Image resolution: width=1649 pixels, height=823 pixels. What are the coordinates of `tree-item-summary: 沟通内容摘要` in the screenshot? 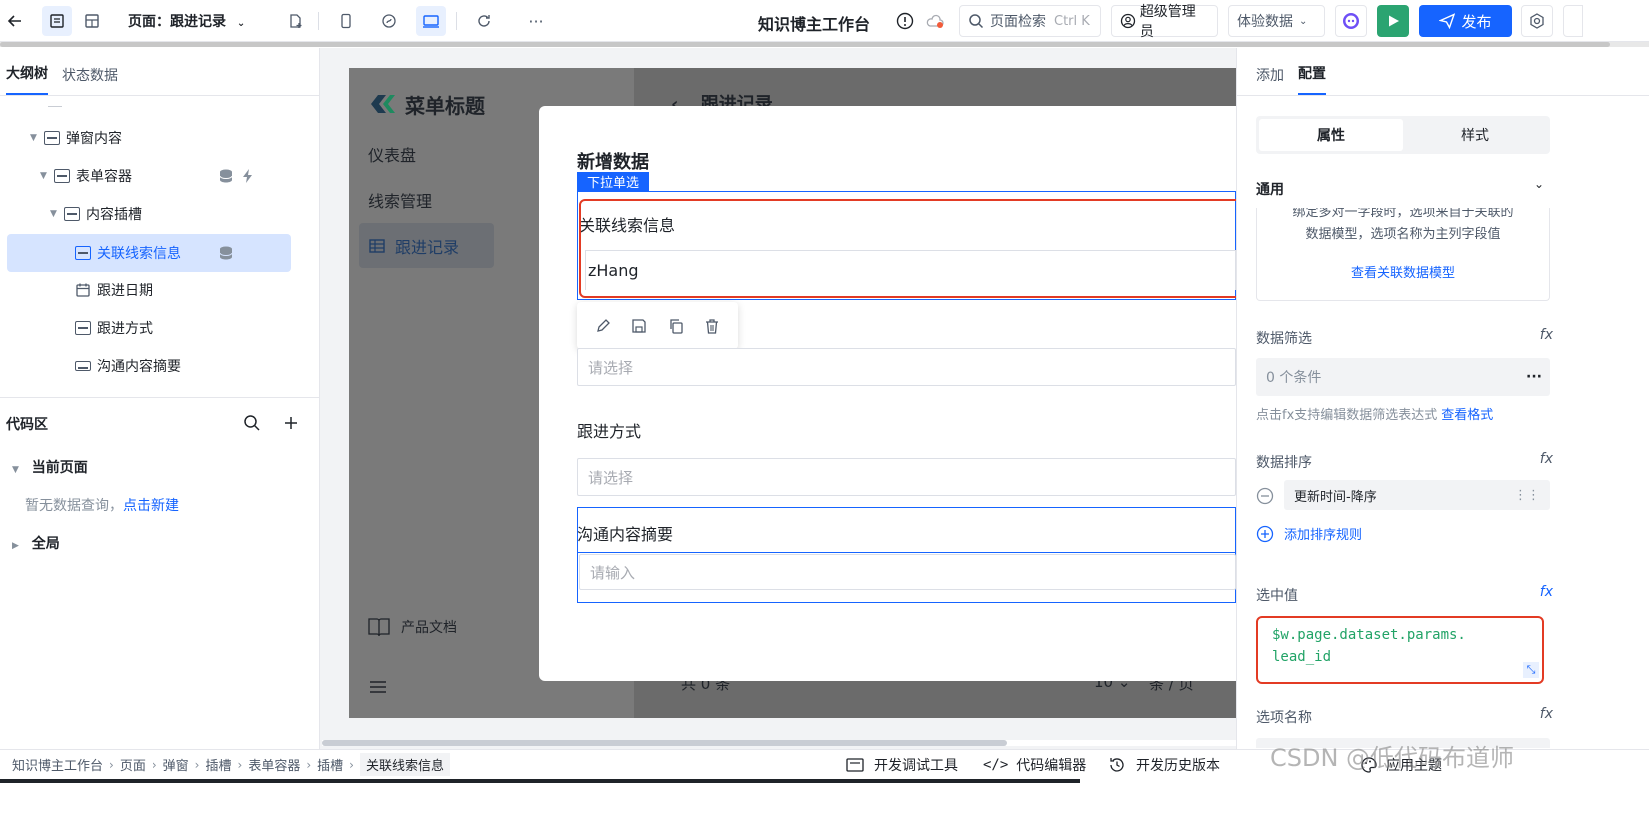 It's located at (128, 366).